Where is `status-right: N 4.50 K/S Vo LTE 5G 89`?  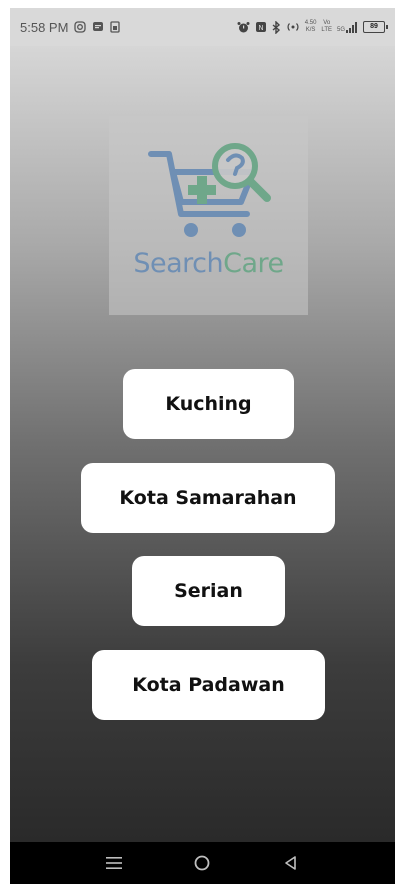 status-right: N 4.50 K/S Vo LTE 5G 89 is located at coordinates (312, 27).